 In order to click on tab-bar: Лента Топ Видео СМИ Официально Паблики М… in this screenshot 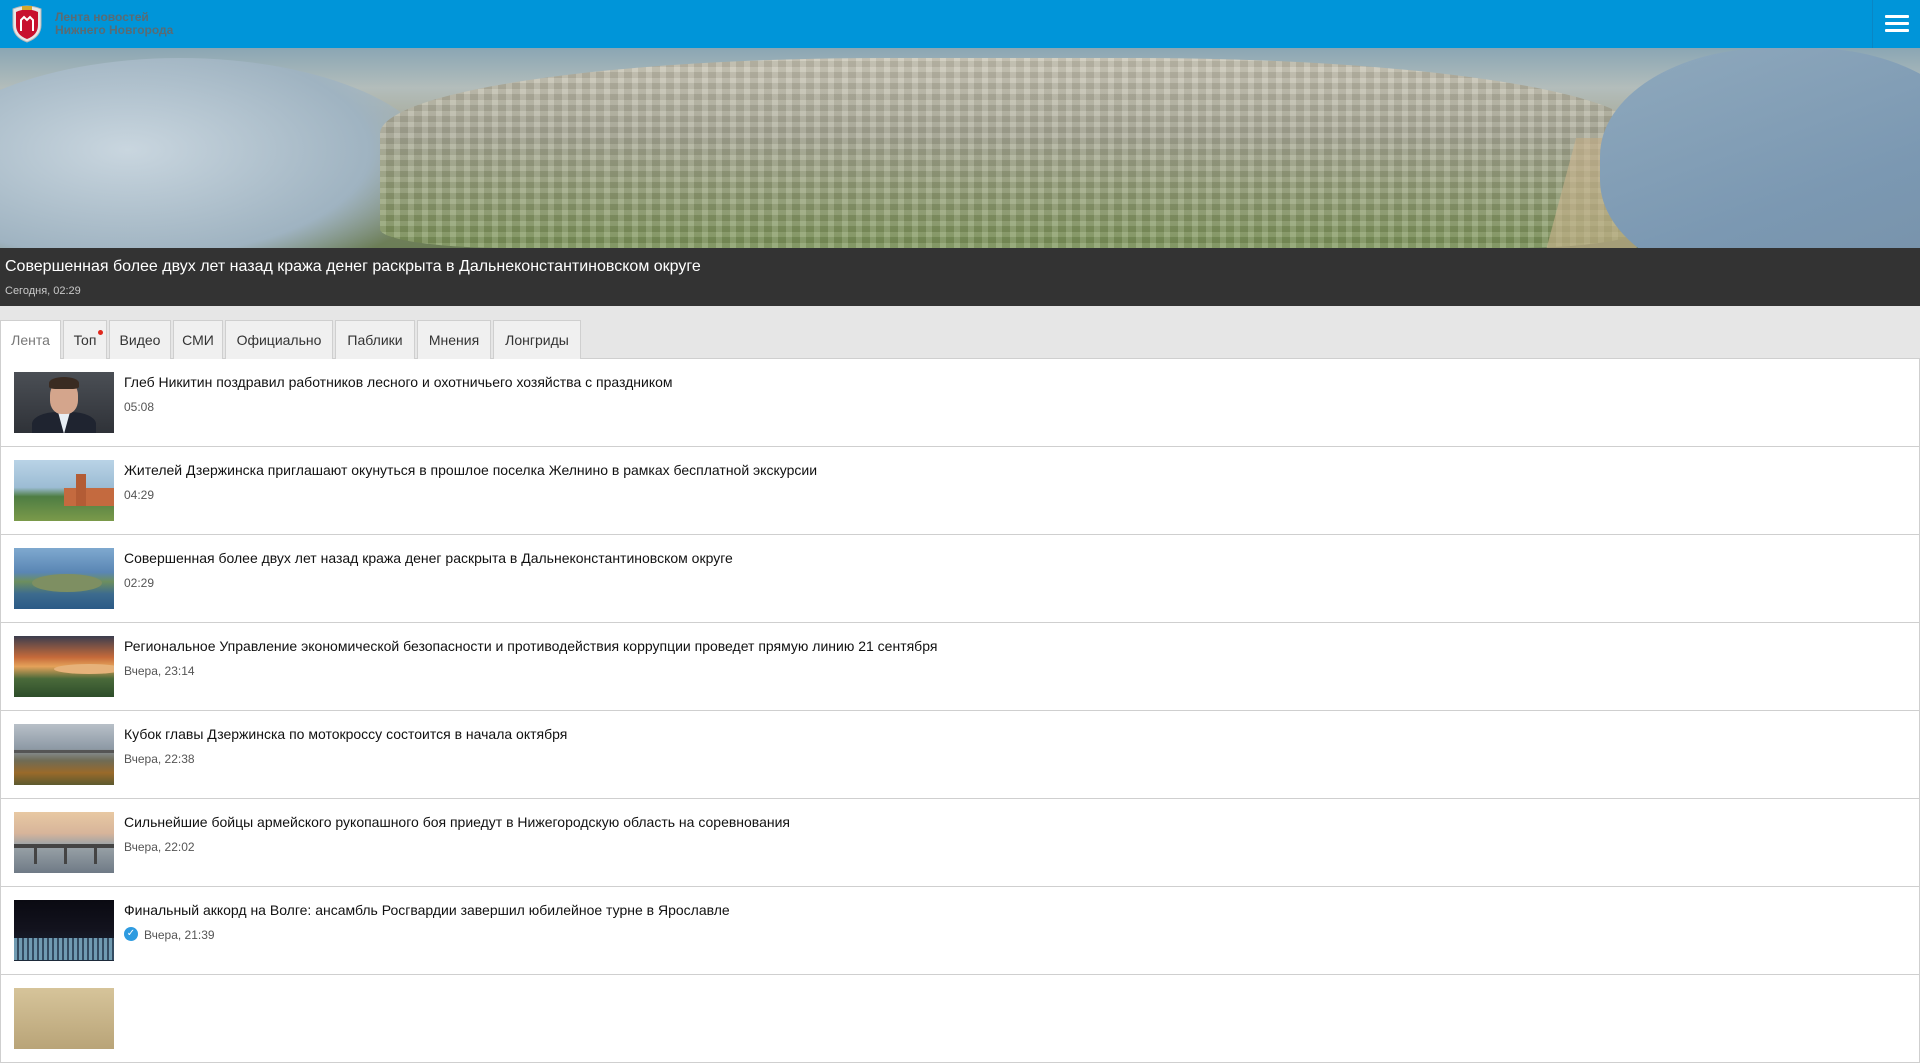, I will do `click(960, 333)`.